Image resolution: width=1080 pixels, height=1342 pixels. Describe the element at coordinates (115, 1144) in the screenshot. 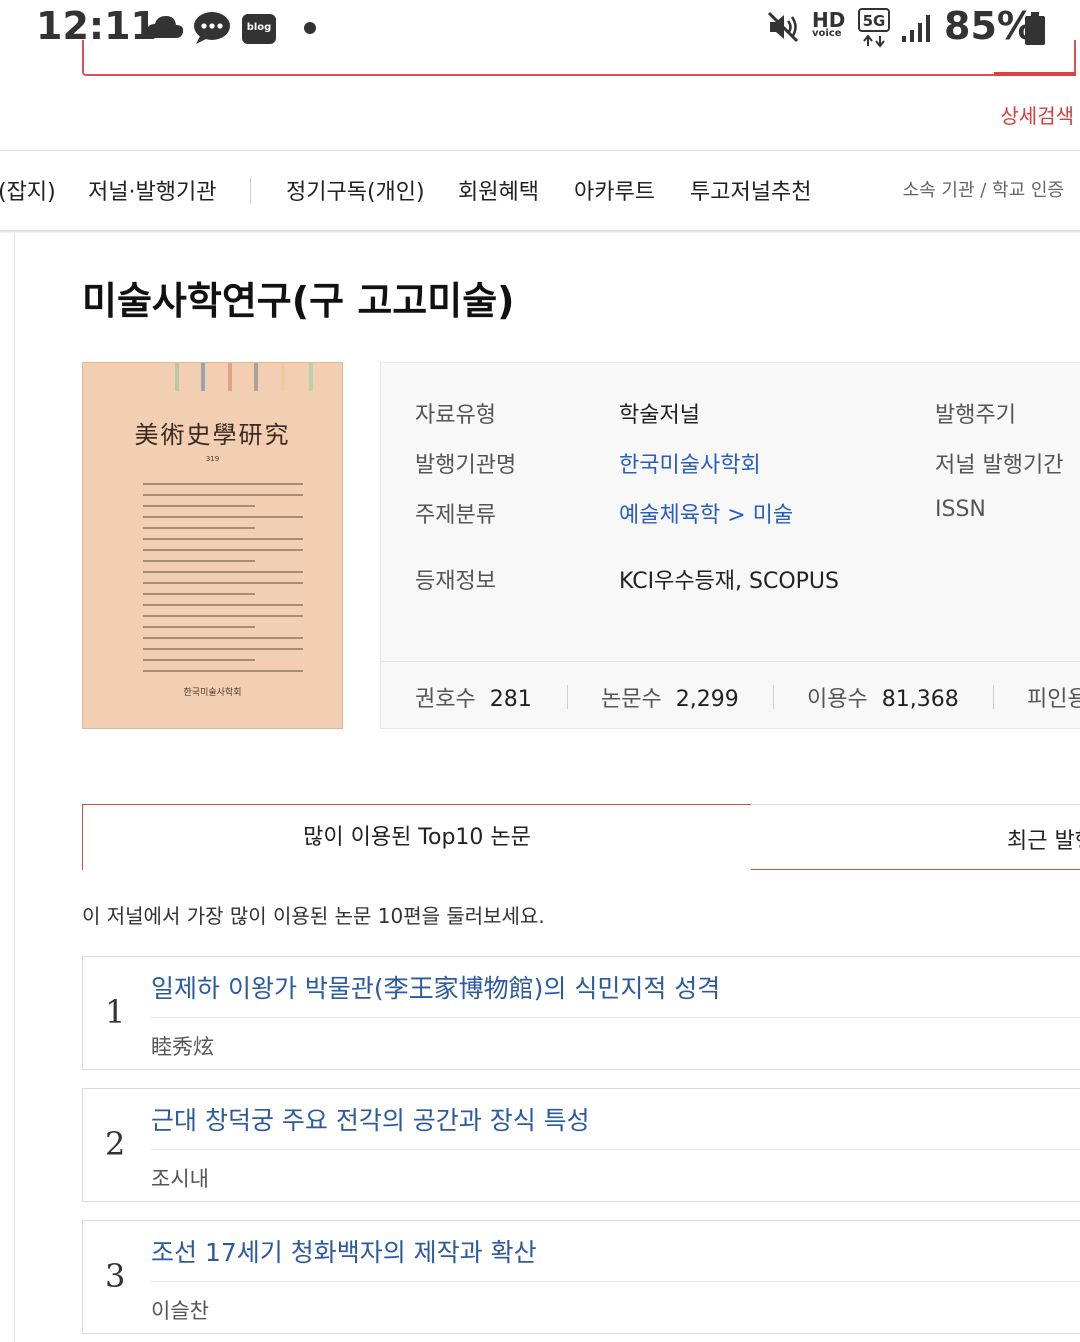

I see `article-rank: 2` at that location.